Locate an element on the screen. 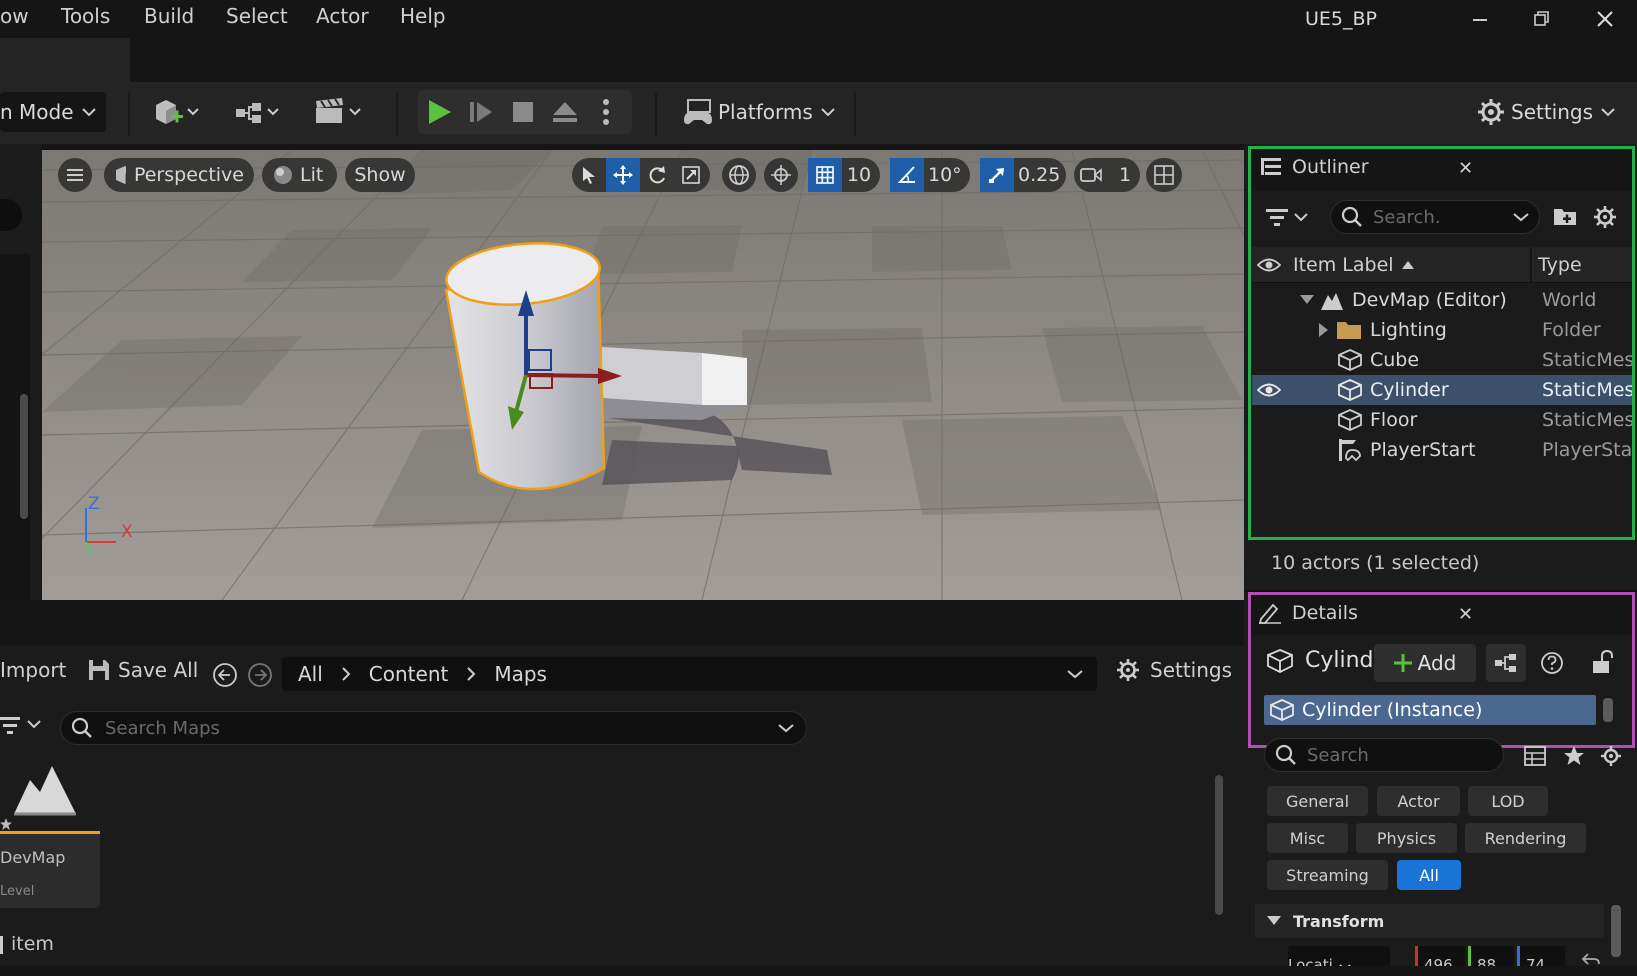 The image size is (1637, 976). show-label: Show is located at coordinates (380, 175).